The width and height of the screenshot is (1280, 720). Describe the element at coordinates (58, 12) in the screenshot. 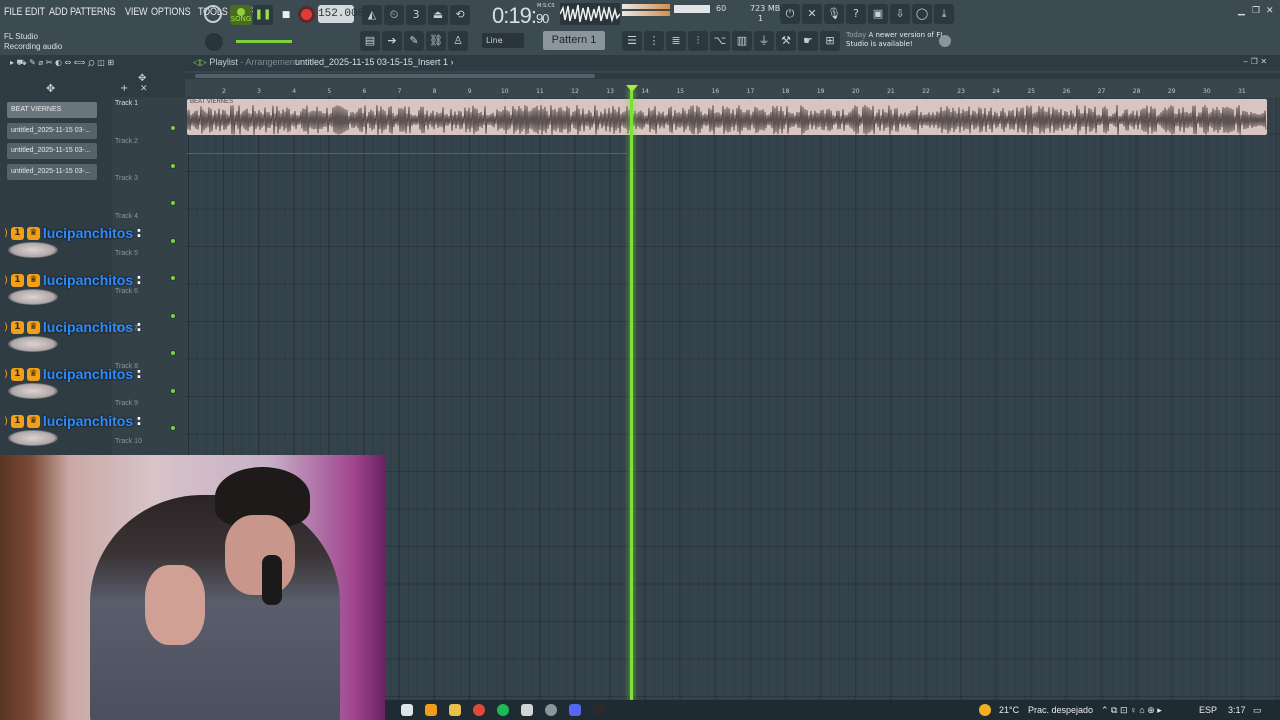

I see `menu-item-add: ADD` at that location.